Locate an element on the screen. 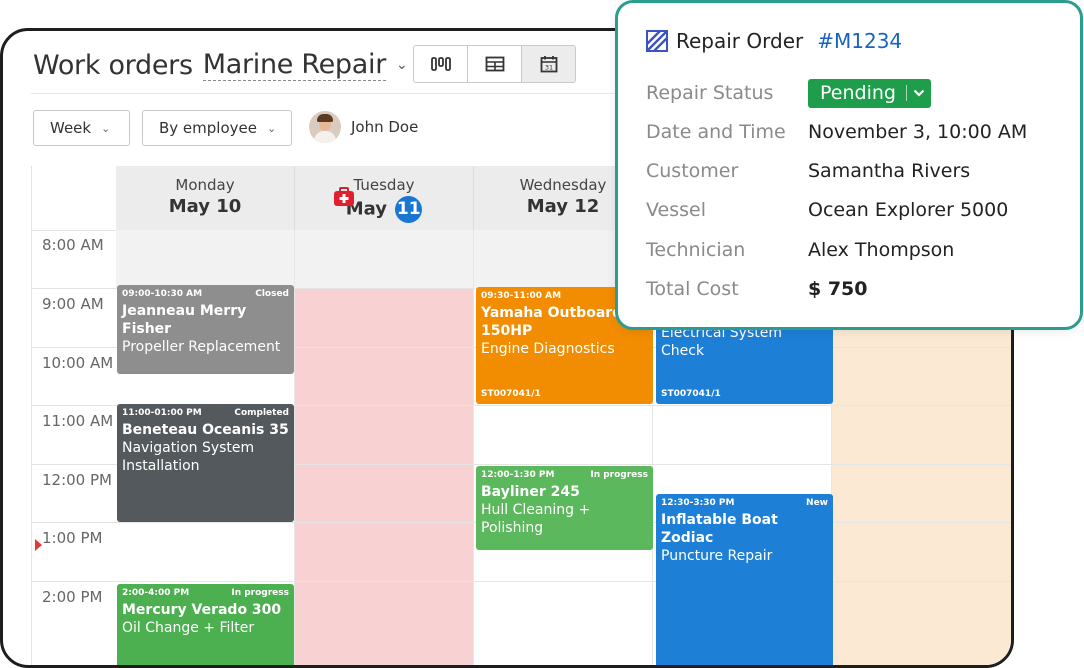 The image size is (1084, 668). card-time-row: 2:00-4:00 PM In progress is located at coordinates (205, 593).